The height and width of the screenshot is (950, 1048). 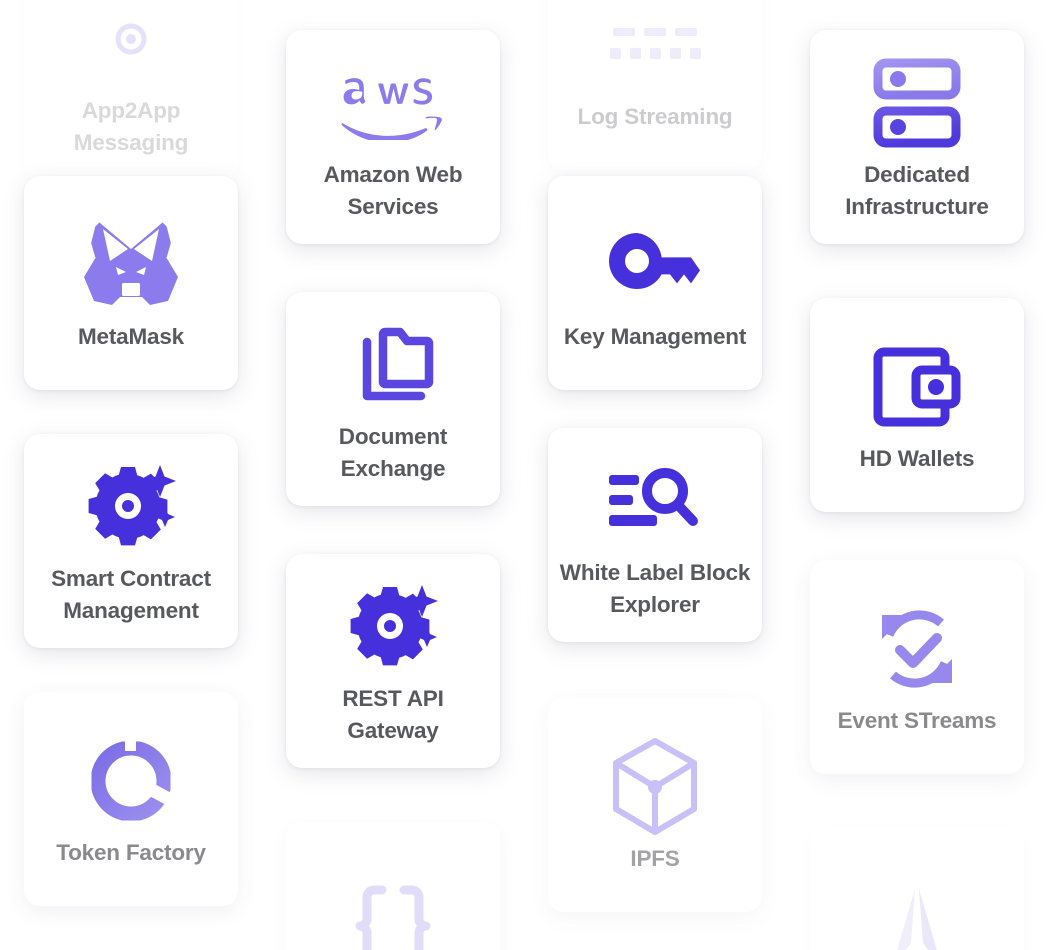 I want to click on card-label: Token Factory, so click(x=131, y=853).